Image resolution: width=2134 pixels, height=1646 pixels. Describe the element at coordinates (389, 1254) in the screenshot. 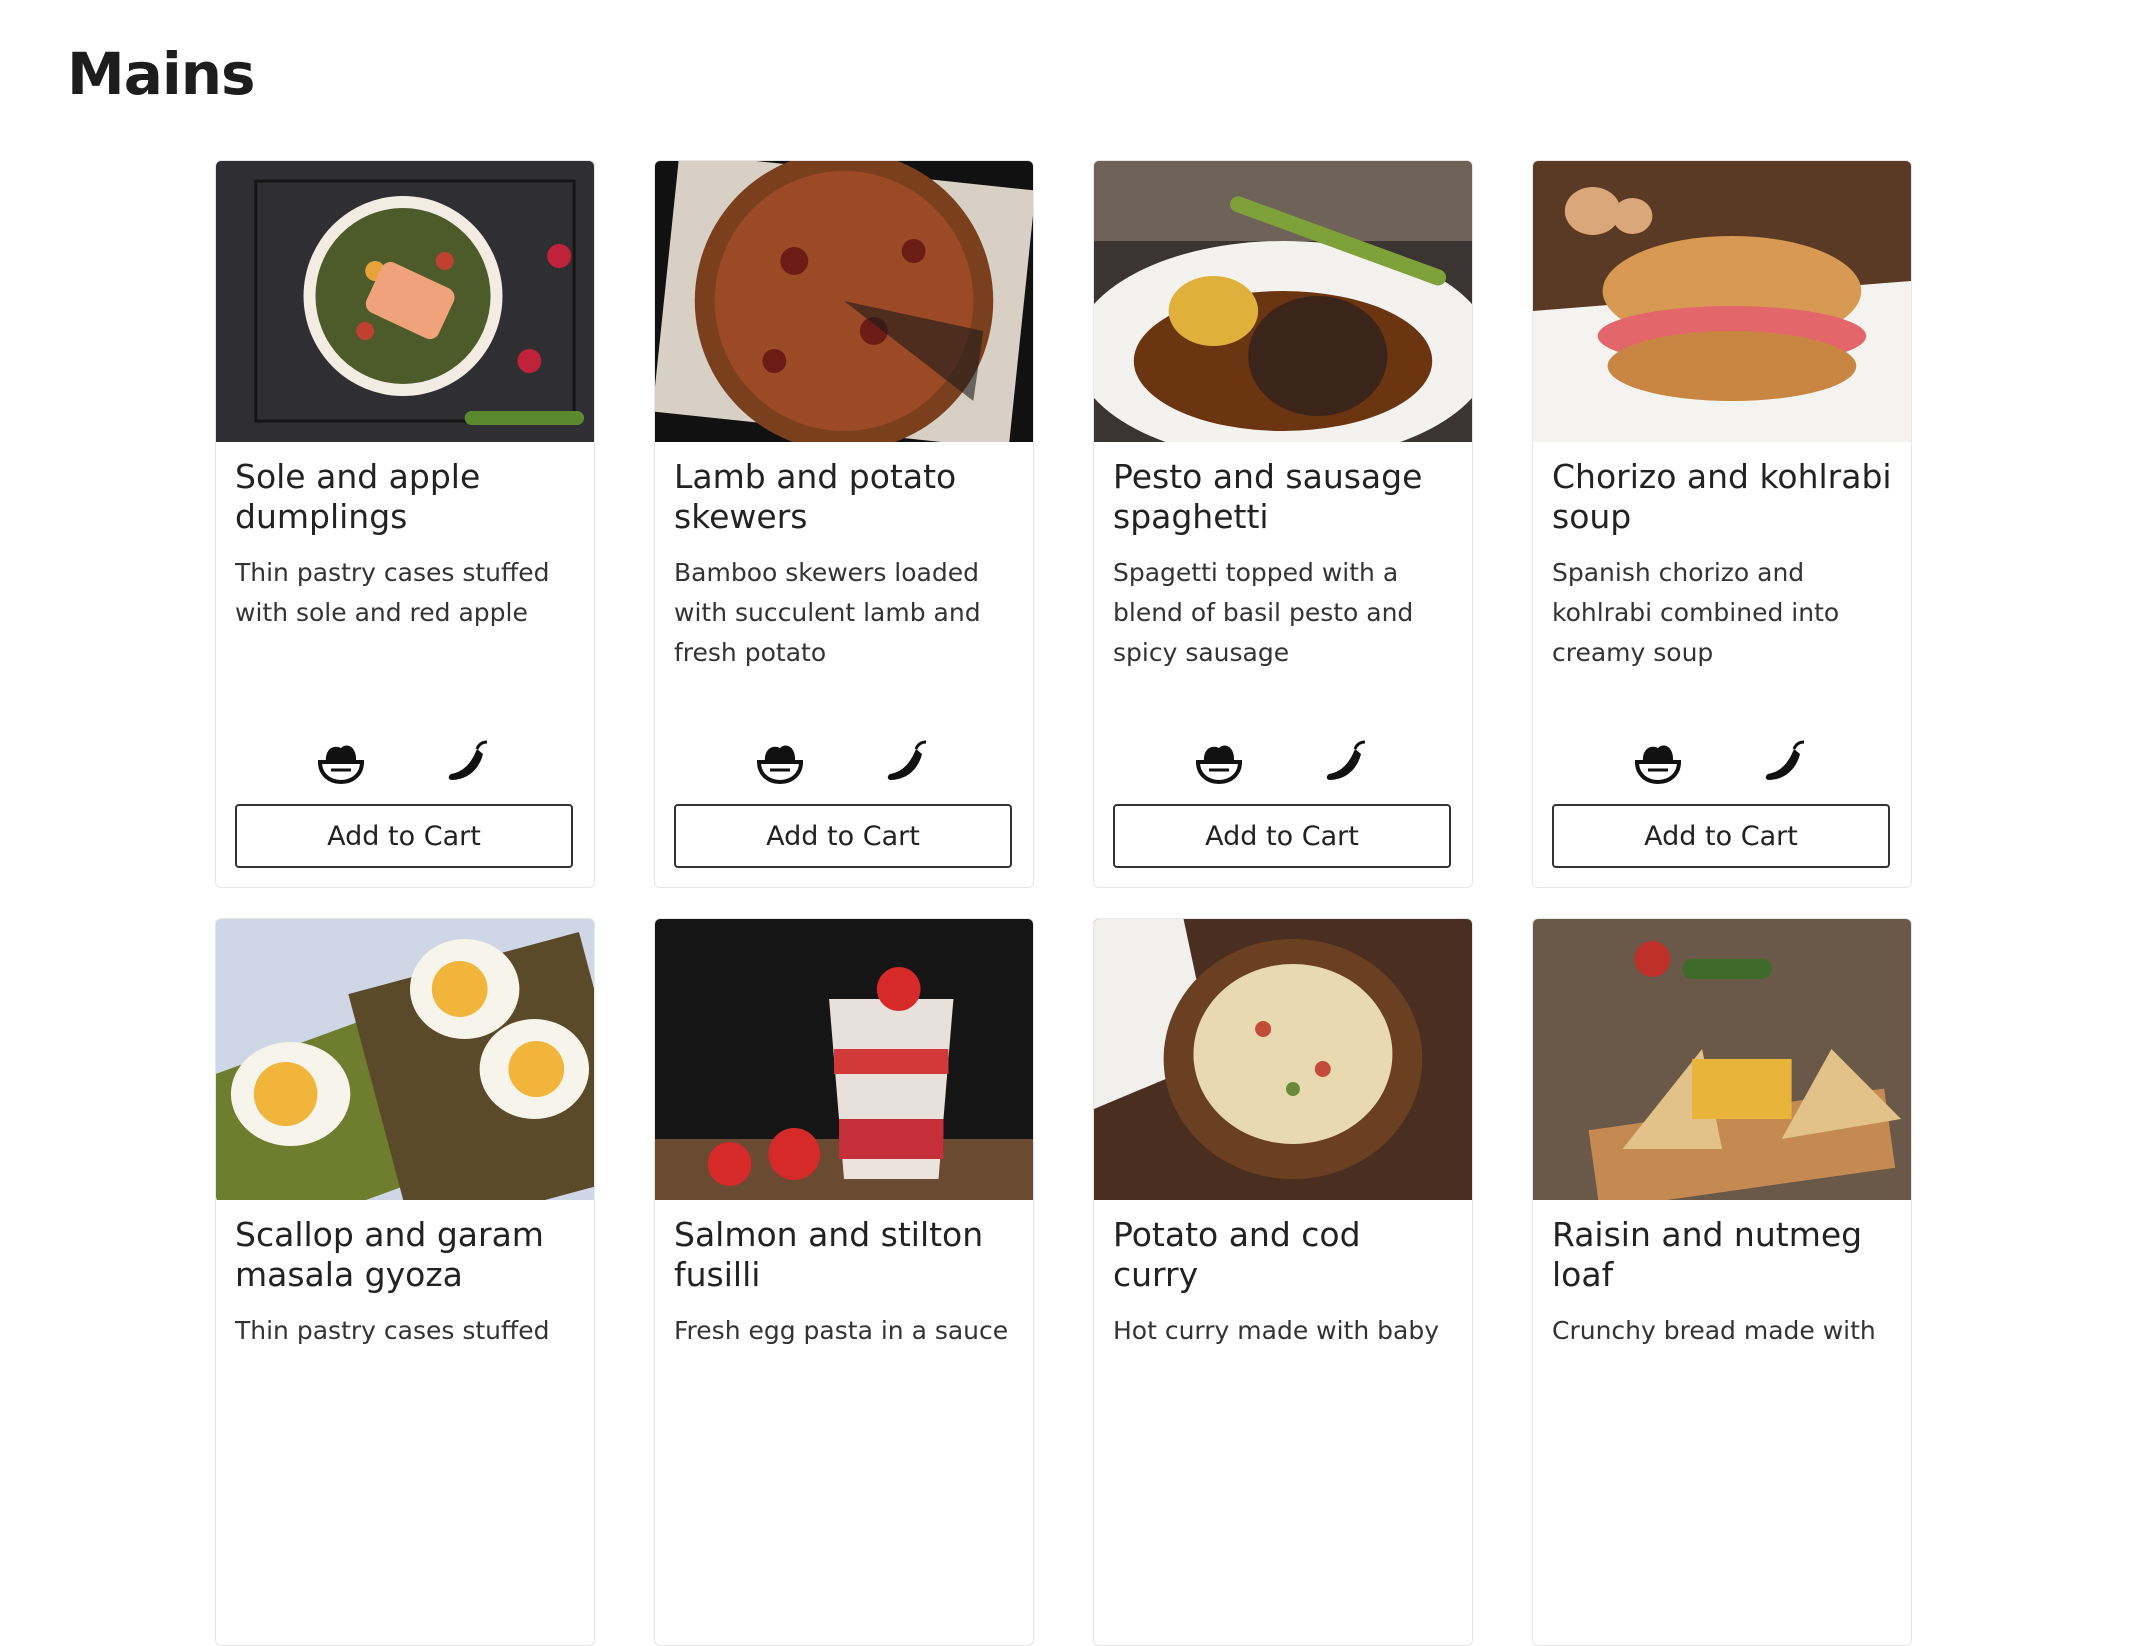

I see `card-title: Scallop and garam masala gyoza` at that location.